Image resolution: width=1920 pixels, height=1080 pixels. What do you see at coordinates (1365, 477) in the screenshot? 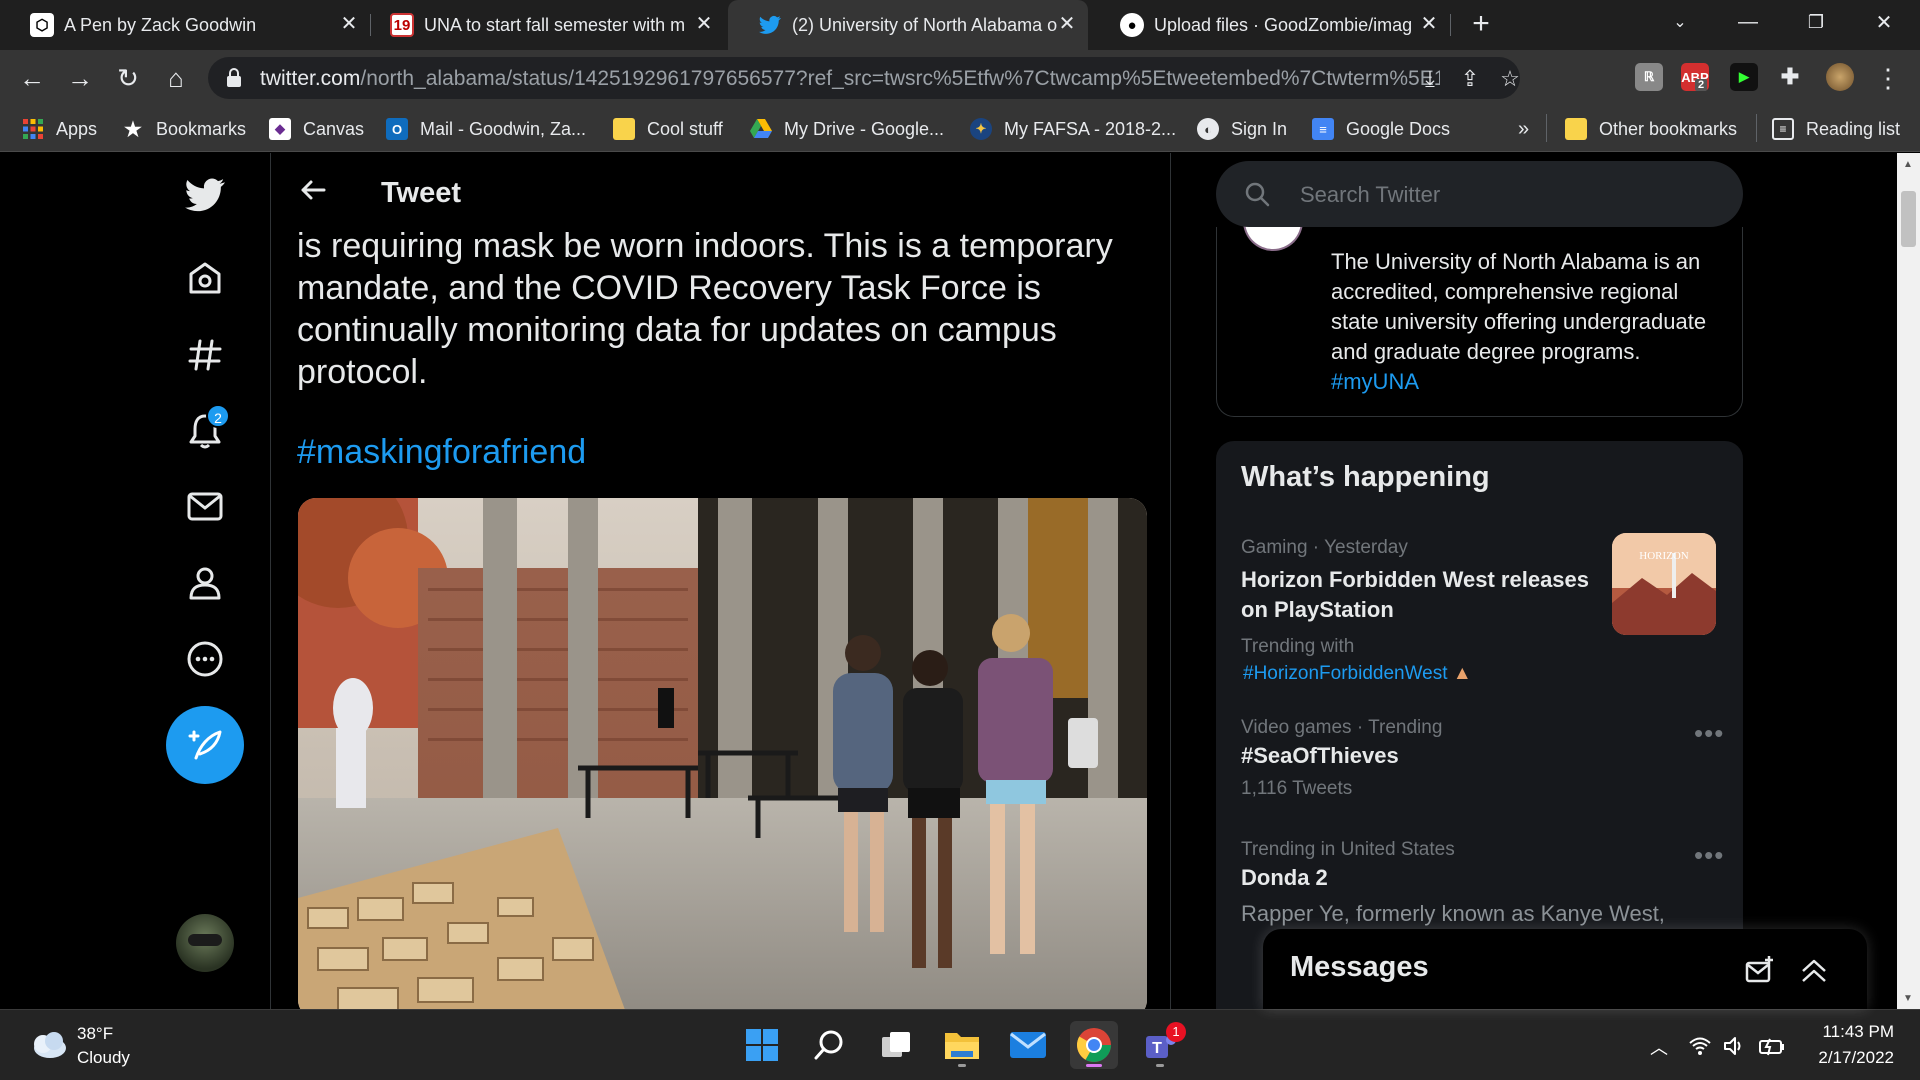
I see `trends-heading: What’s happening` at bounding box center [1365, 477].